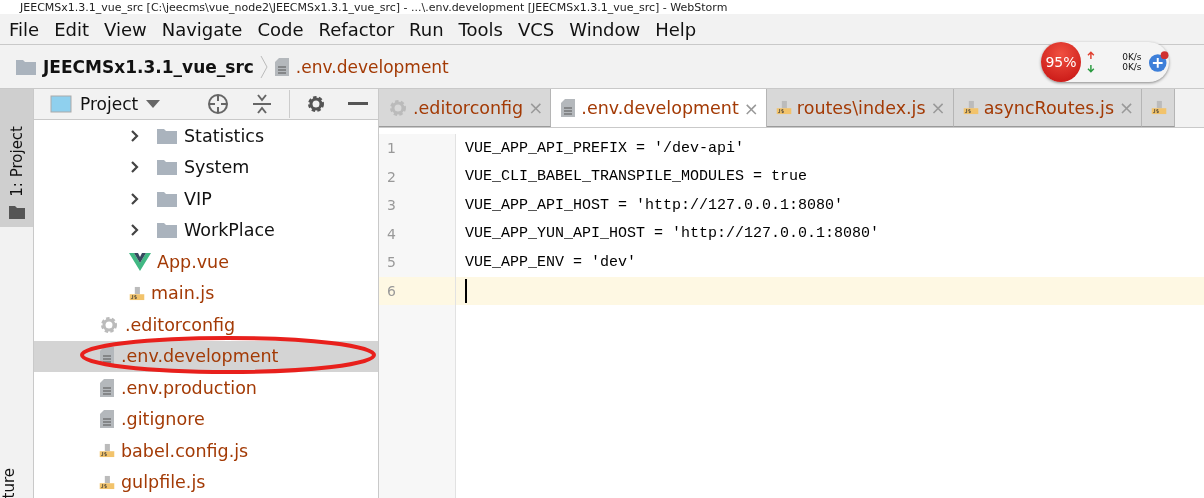 This screenshot has width=1204, height=498. What do you see at coordinates (417, 290) in the screenshot?
I see `line-number: 6` at bounding box center [417, 290].